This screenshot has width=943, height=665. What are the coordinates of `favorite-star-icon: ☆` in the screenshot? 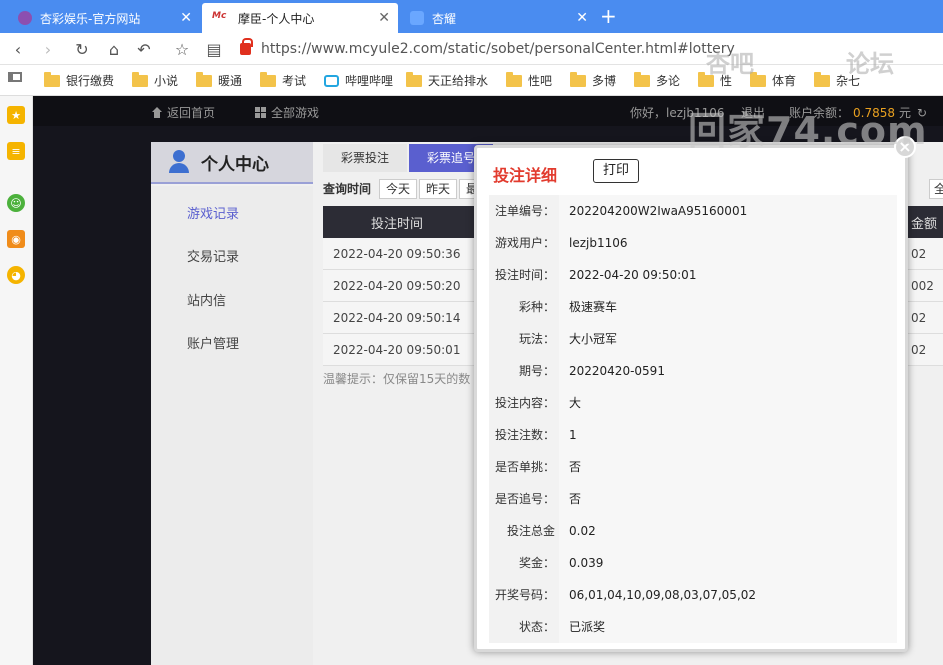 It's located at (182, 49).